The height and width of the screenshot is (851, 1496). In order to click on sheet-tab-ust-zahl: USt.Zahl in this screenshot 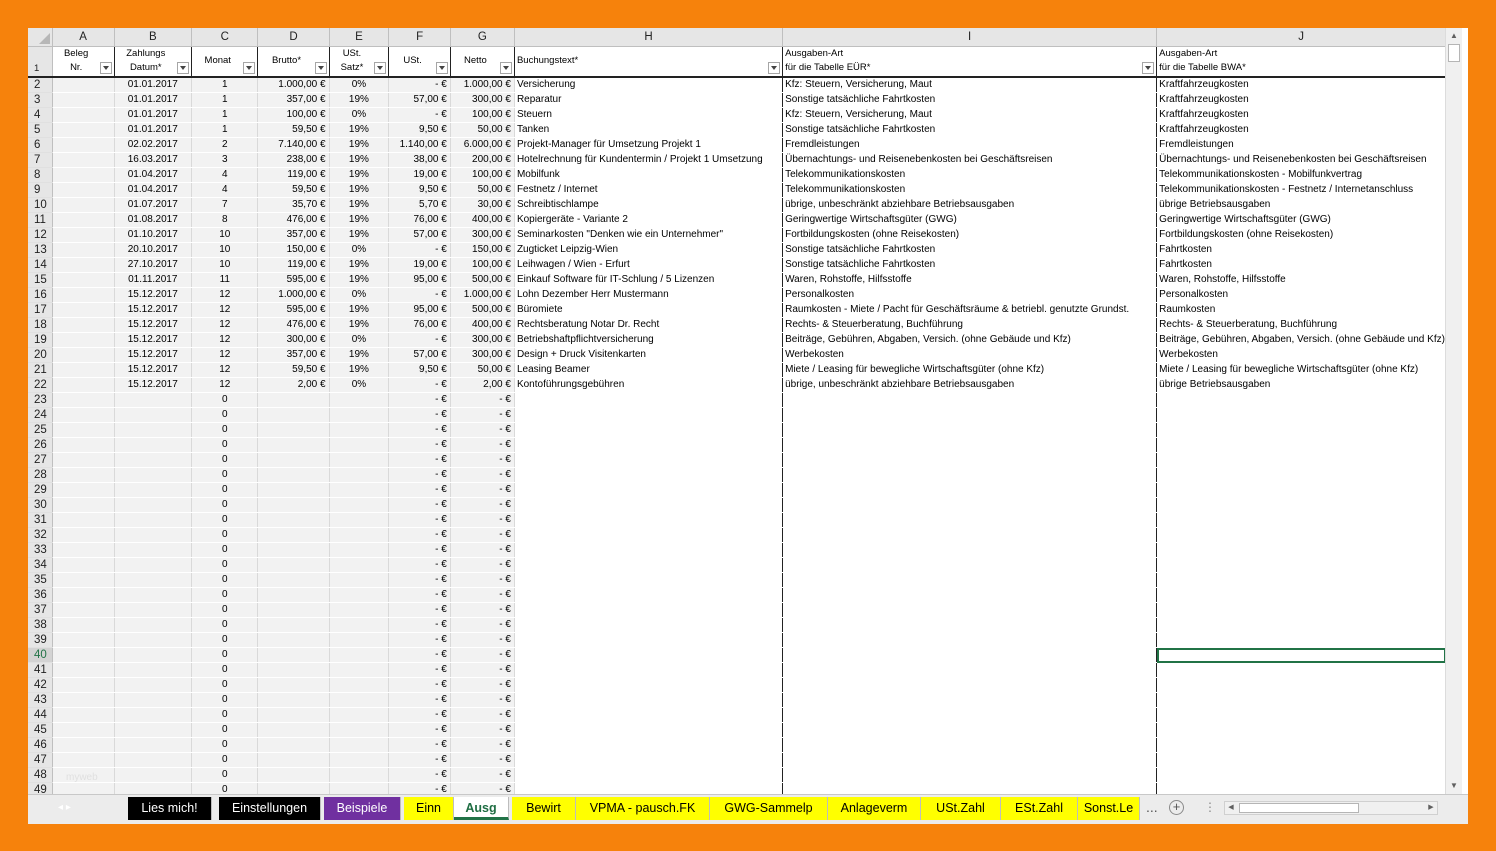, I will do `click(961, 808)`.